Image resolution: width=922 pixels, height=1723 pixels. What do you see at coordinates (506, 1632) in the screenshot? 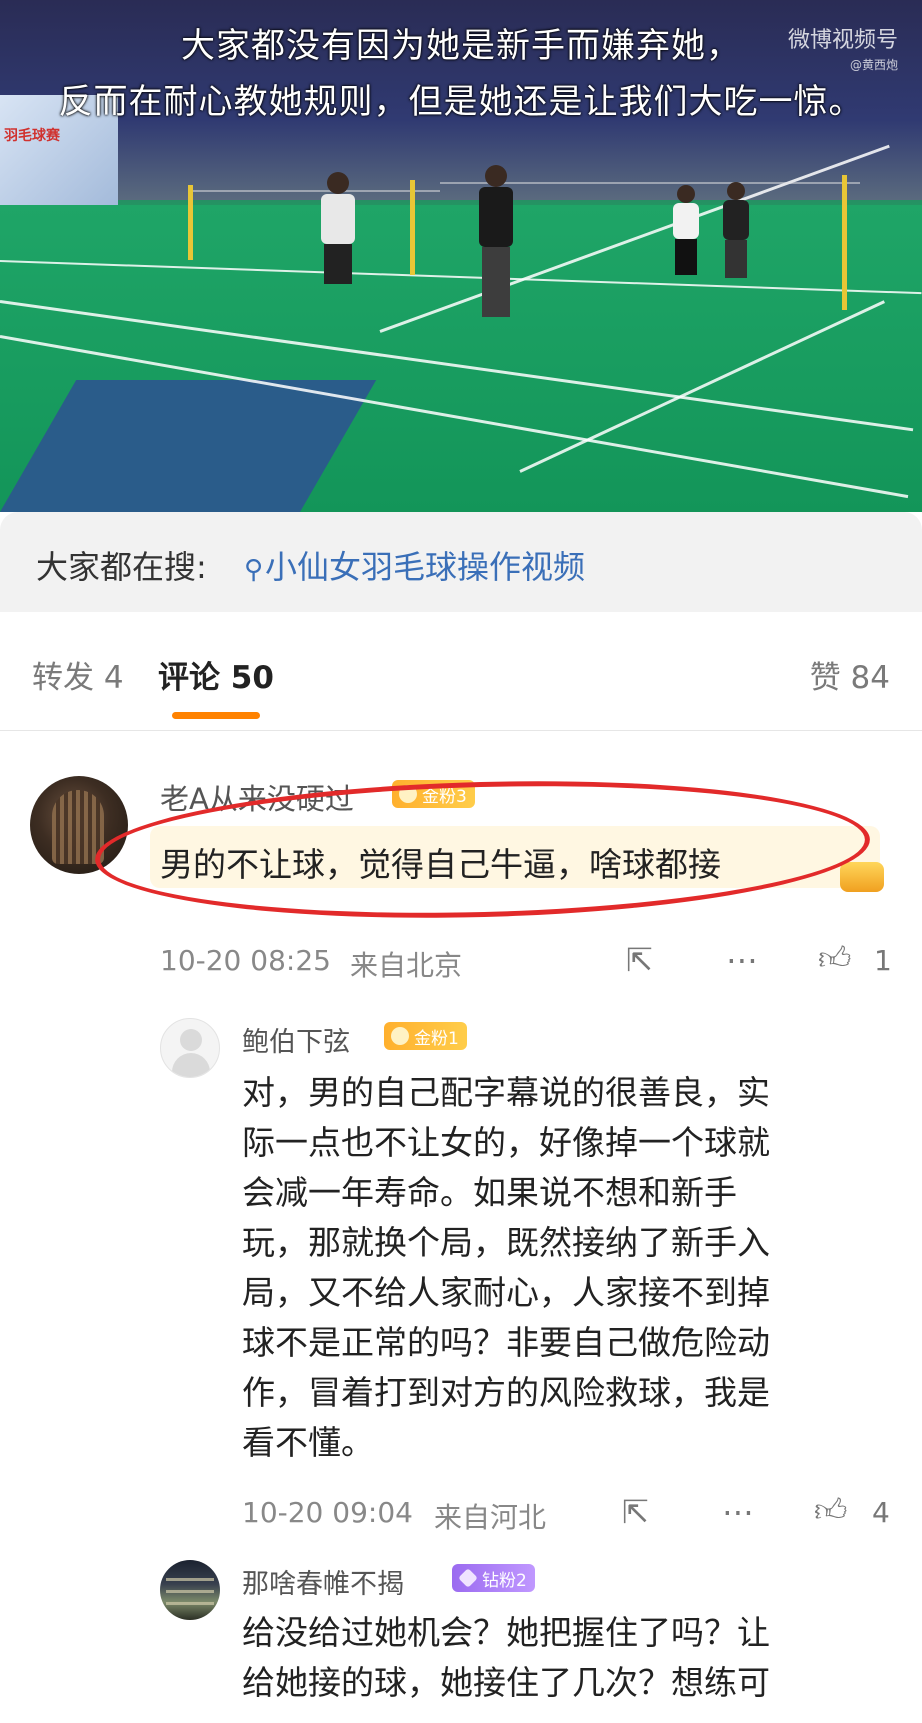
I see `reply-text-line: 给没给过她机会？她把握住了吗？让` at bounding box center [506, 1632].